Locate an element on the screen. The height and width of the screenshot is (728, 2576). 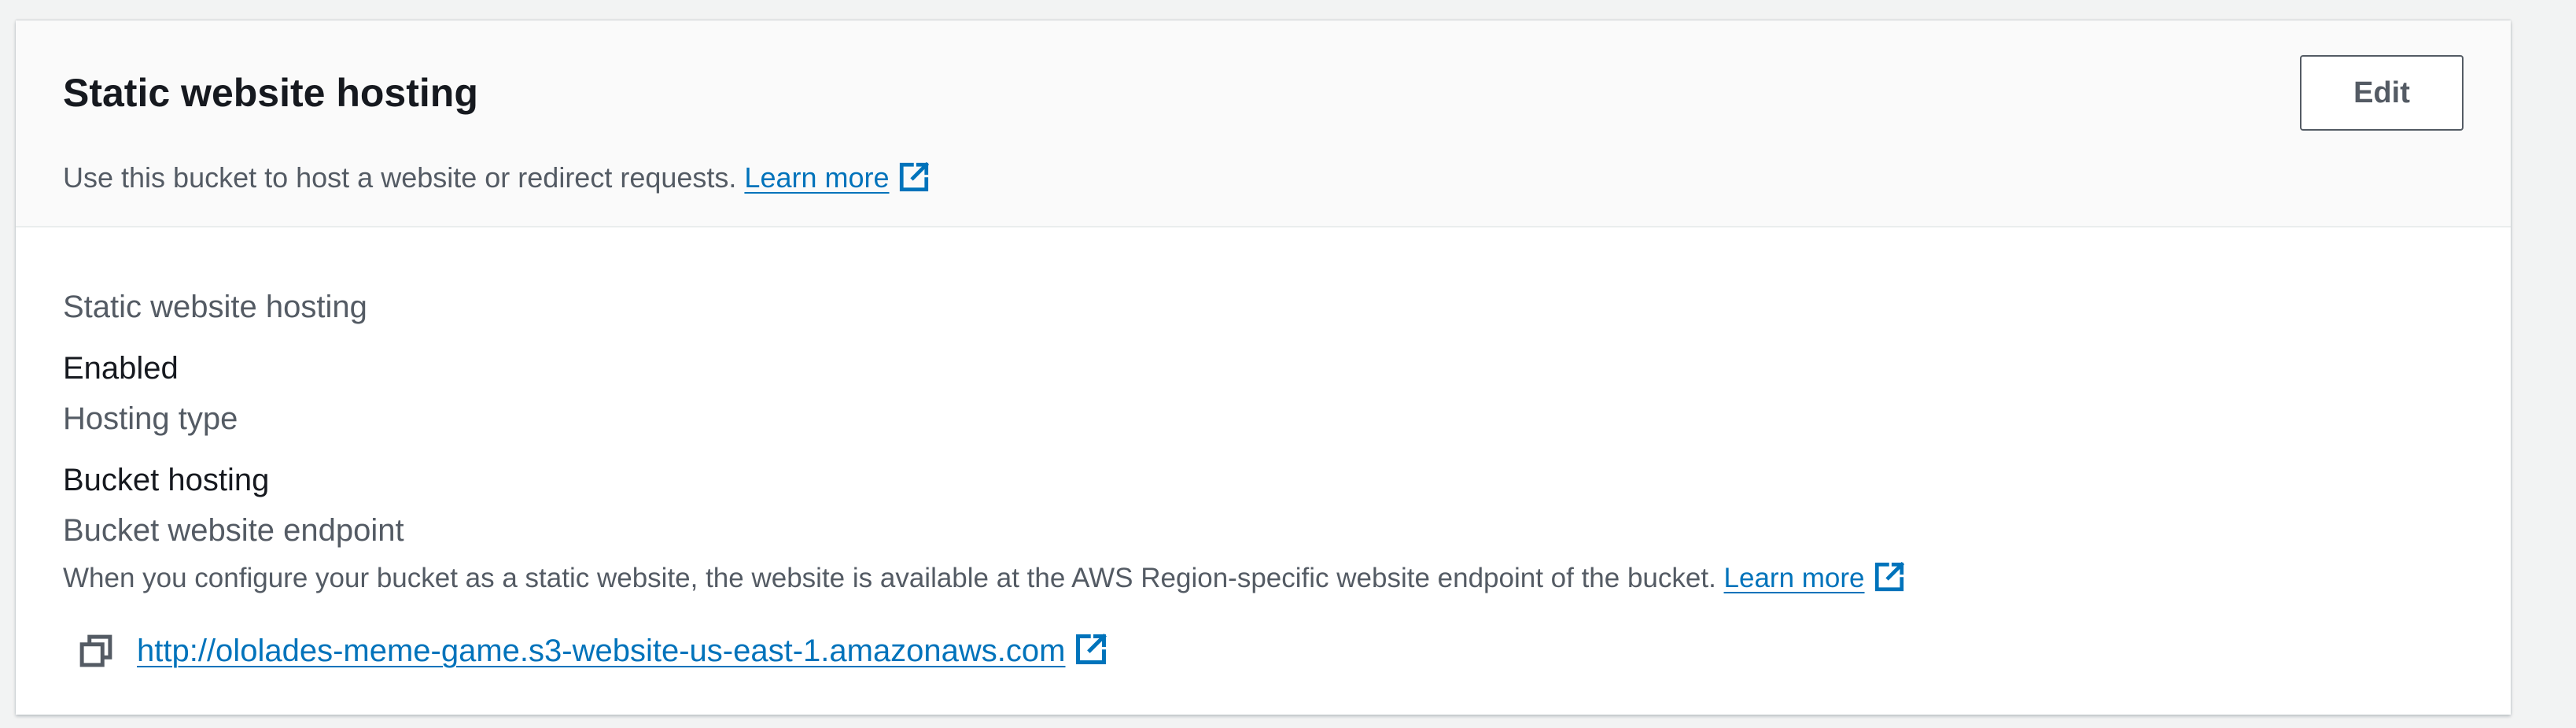
hosting-type-value: Bucket hosting is located at coordinates (166, 480).